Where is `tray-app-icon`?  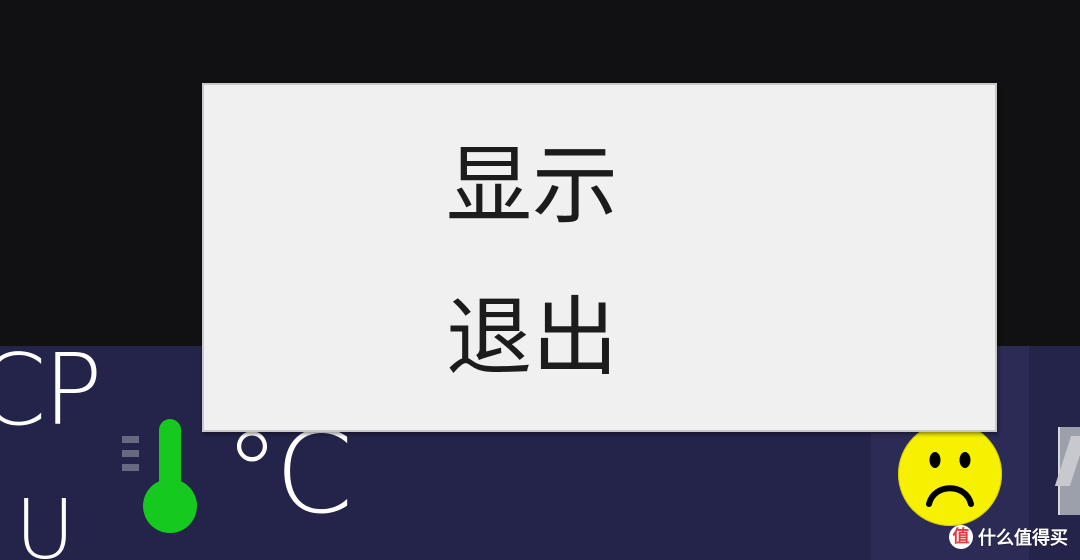
tray-app-icon is located at coordinates (1069, 471).